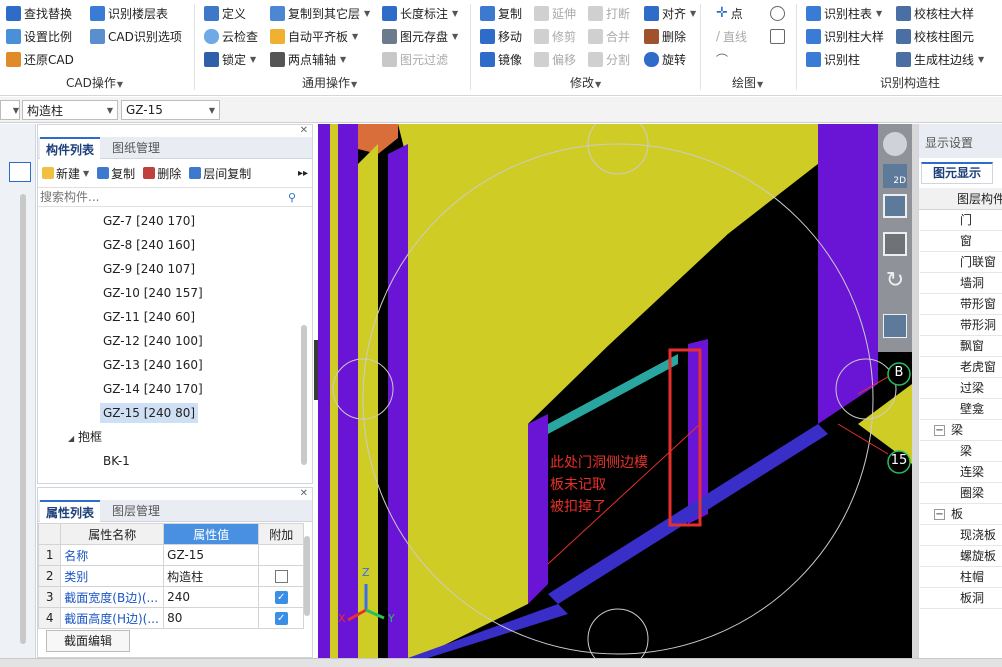 Image resolution: width=1002 pixels, height=667 pixels. Describe the element at coordinates (555, 13) in the screenshot. I see `extend-button: 延伸` at that location.